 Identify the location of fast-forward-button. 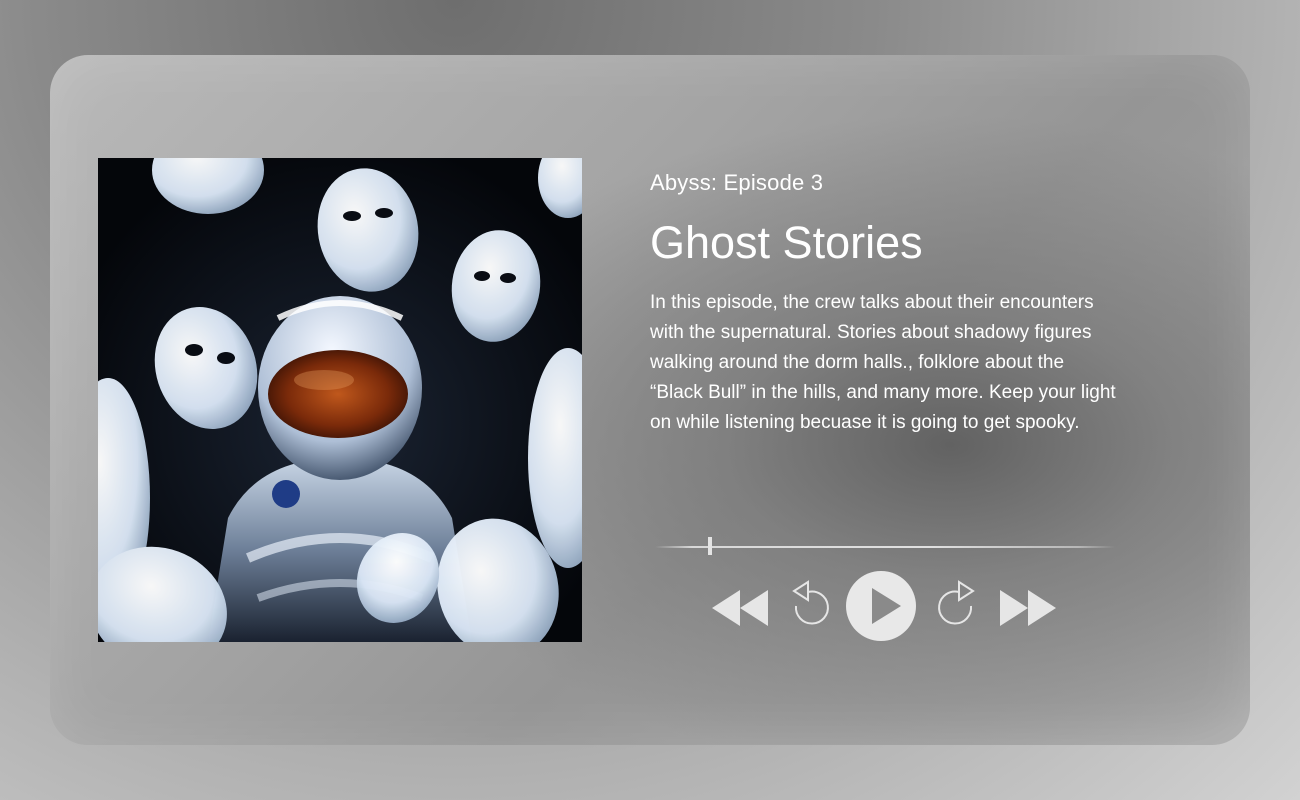
(1028, 608).